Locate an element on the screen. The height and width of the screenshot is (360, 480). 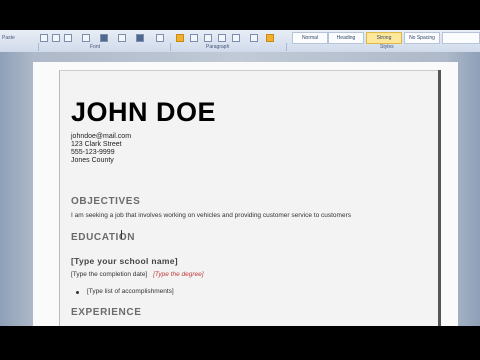
accomplishments-placeholder: [Type list of accomplishments] is located at coordinates (130, 291).